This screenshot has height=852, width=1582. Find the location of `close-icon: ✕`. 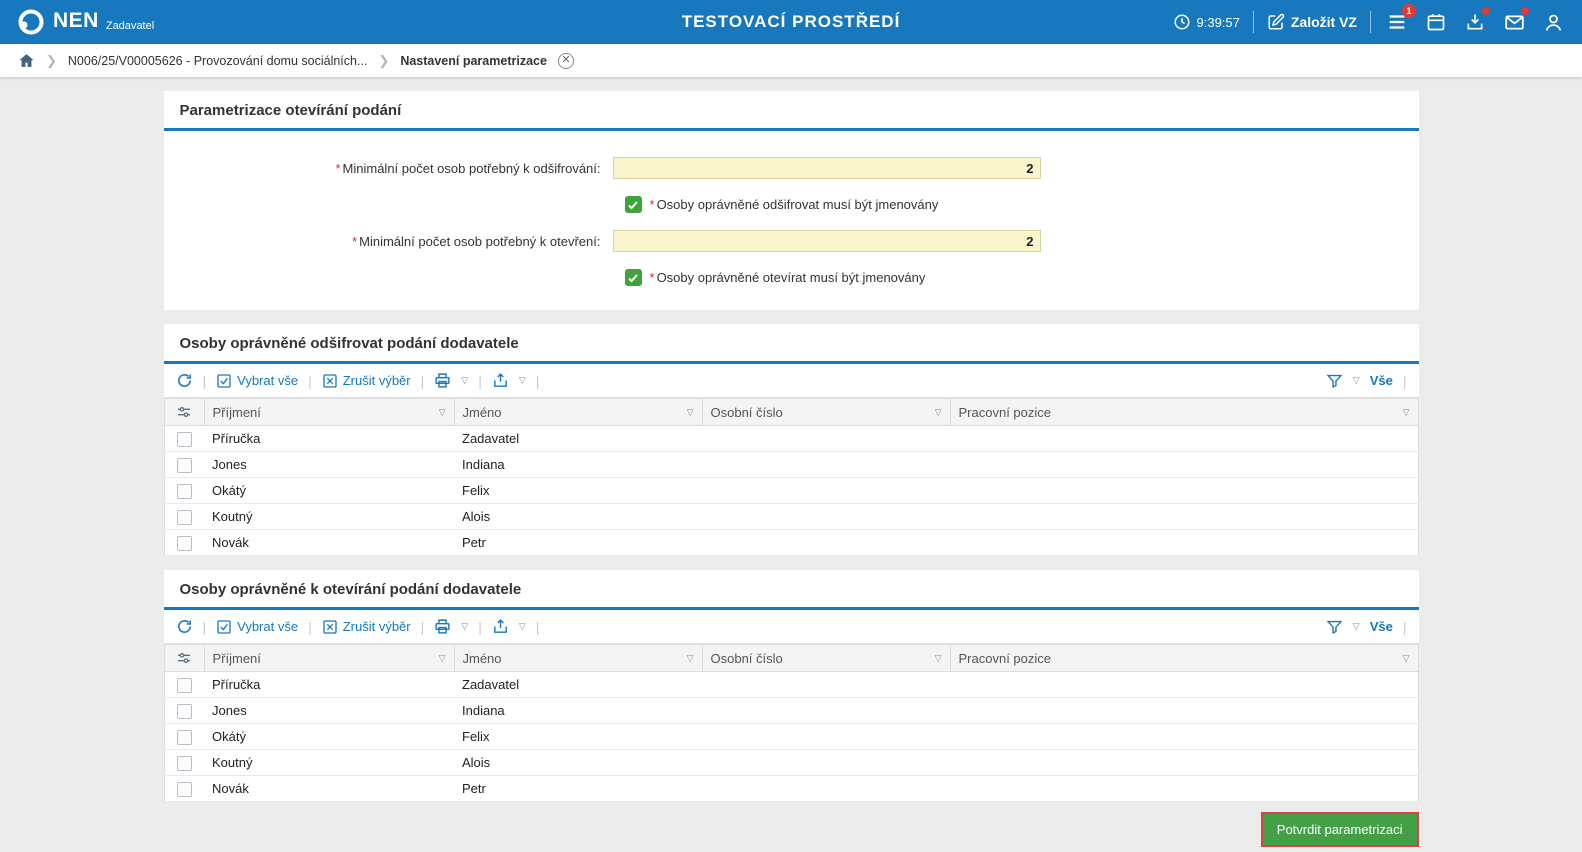

close-icon: ✕ is located at coordinates (565, 60).